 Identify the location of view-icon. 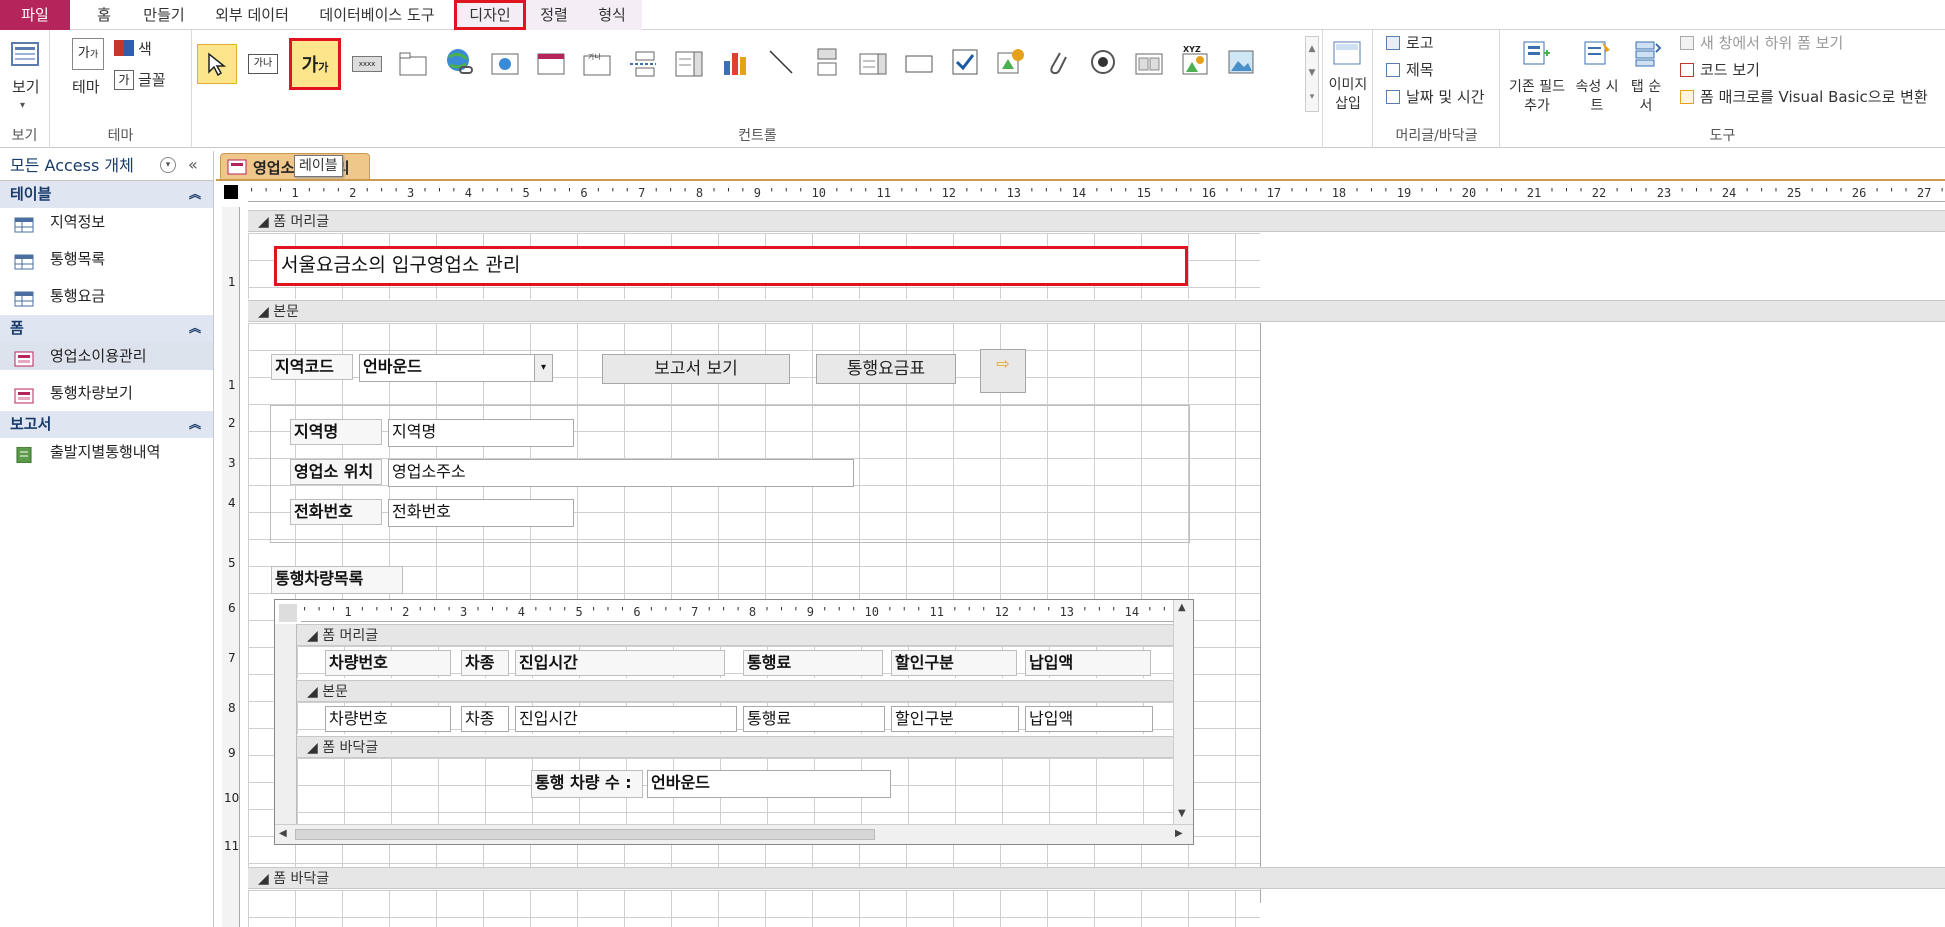
(25, 54).